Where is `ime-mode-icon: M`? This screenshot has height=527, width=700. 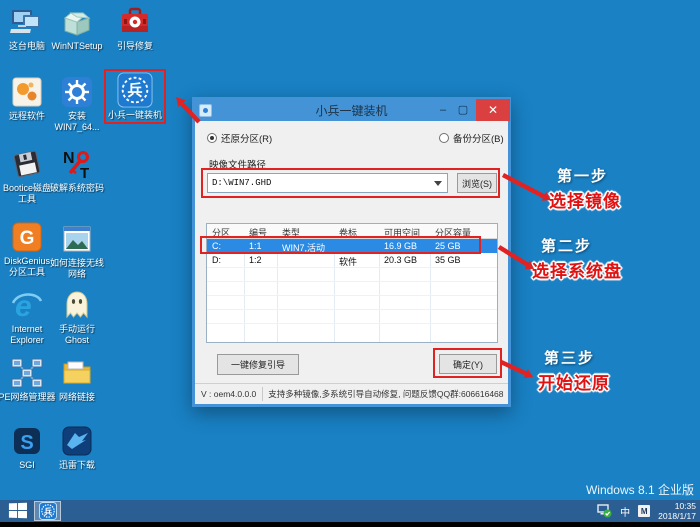
ime-mode-icon: M is located at coordinates (644, 511).